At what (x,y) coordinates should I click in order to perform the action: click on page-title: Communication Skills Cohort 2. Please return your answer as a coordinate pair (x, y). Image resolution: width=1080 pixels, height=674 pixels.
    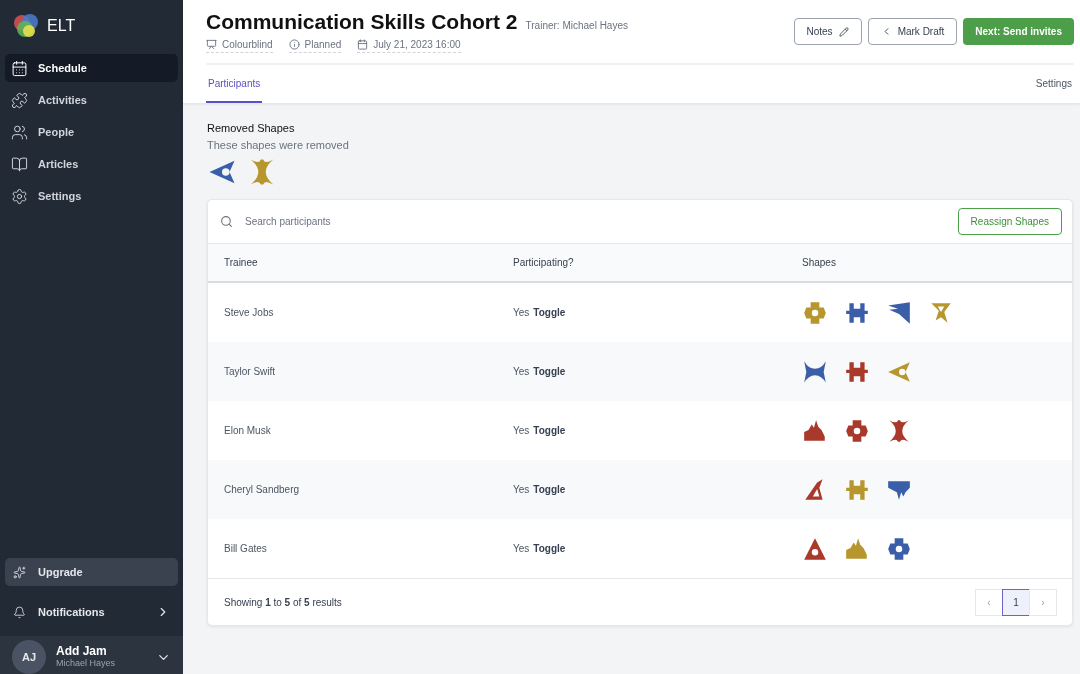
    Looking at the image, I should click on (362, 22).